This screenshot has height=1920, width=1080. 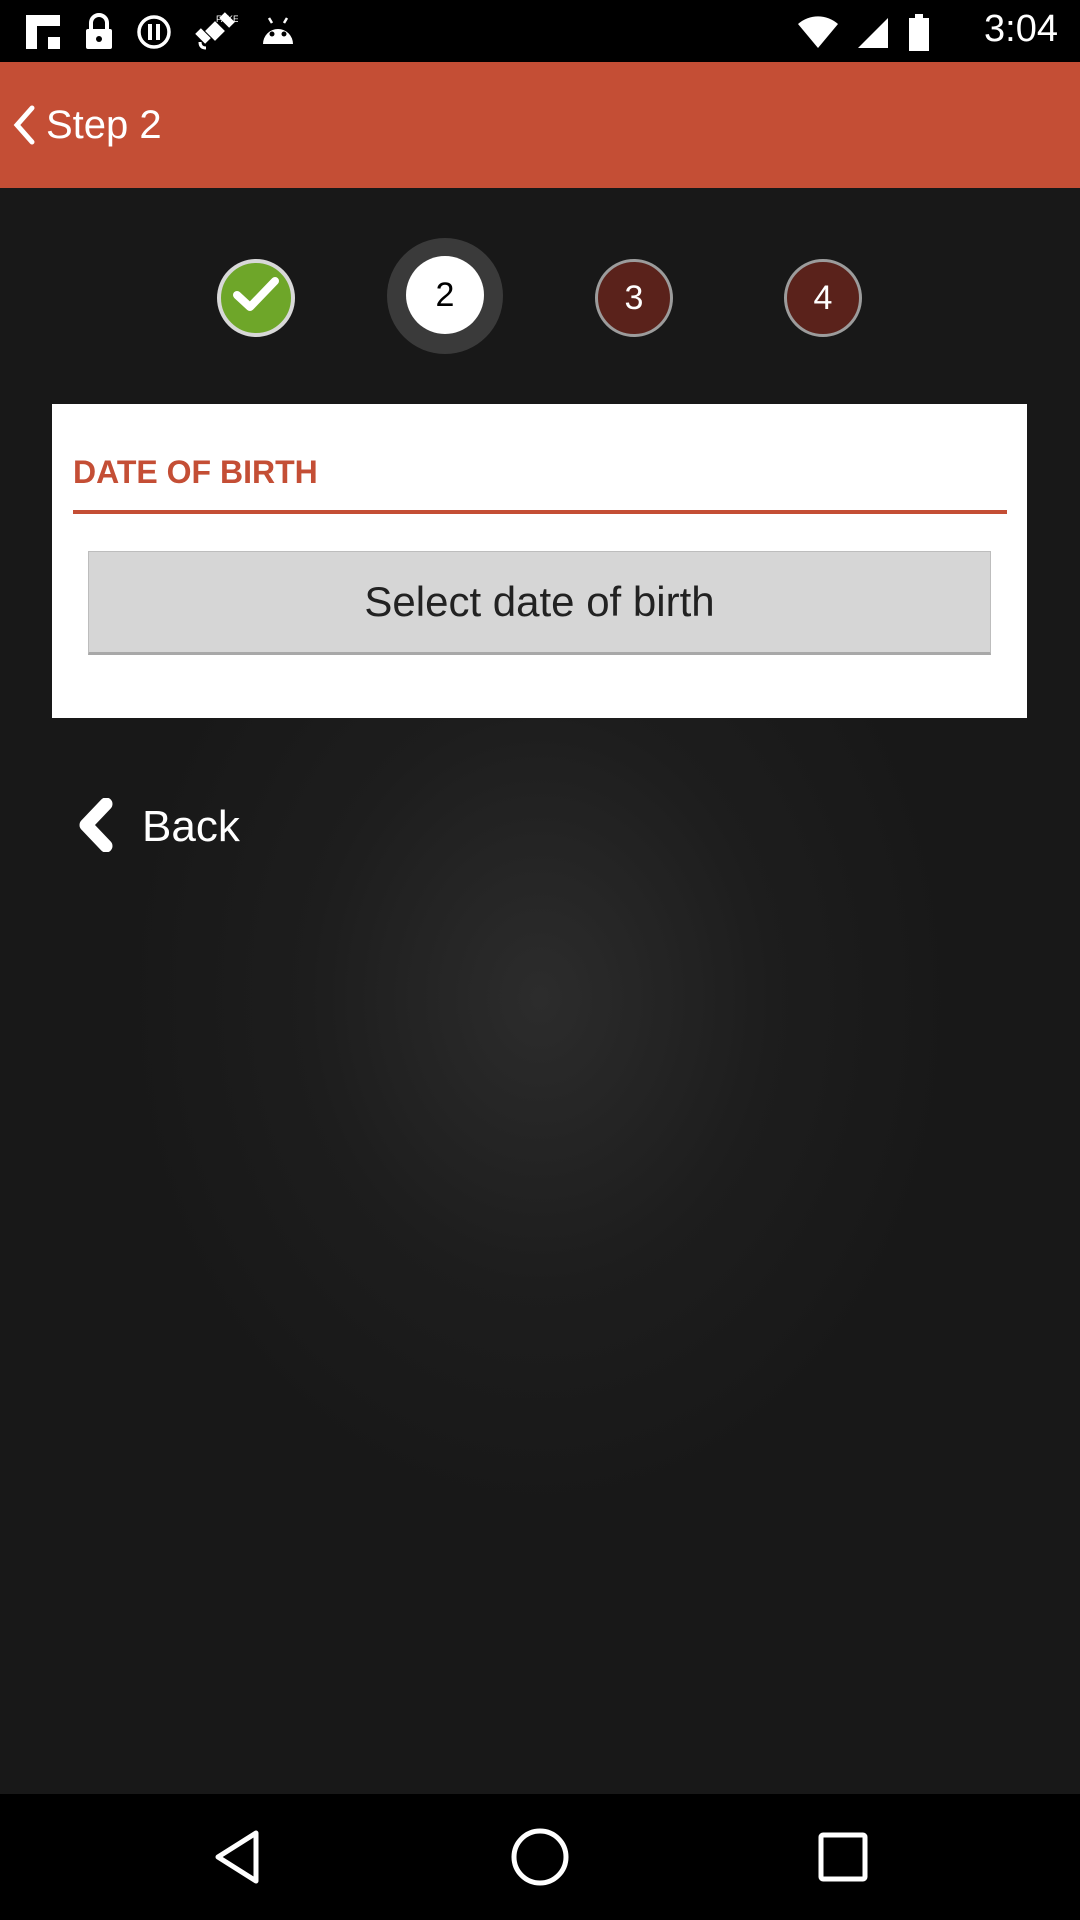 I want to click on recents-square-icon, so click(x=843, y=1857).